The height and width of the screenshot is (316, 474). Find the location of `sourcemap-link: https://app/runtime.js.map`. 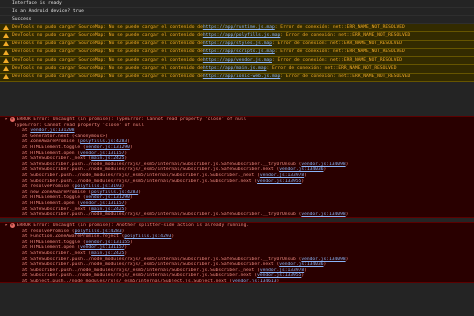

sourcemap-link: https://app/runtime.js.map is located at coordinates (239, 27).